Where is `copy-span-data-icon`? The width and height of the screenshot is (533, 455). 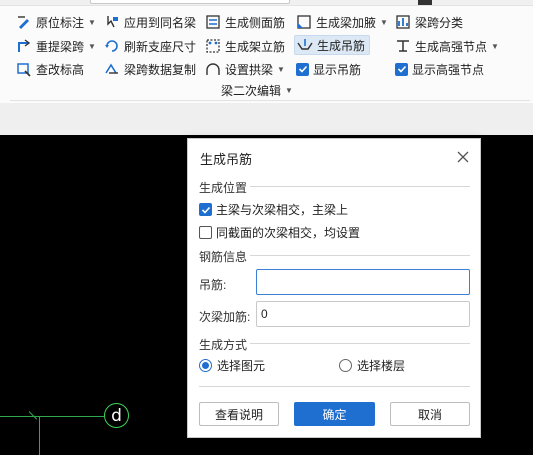 copy-span-data-icon is located at coordinates (112, 69).